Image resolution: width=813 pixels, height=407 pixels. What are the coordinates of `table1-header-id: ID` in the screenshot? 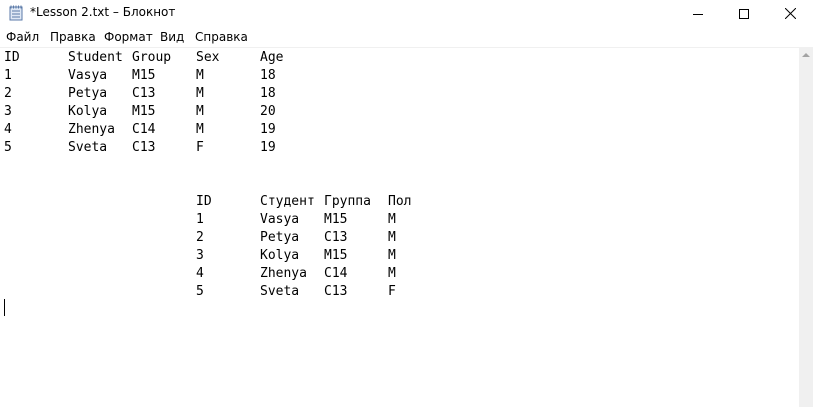 It's located at (12, 57).